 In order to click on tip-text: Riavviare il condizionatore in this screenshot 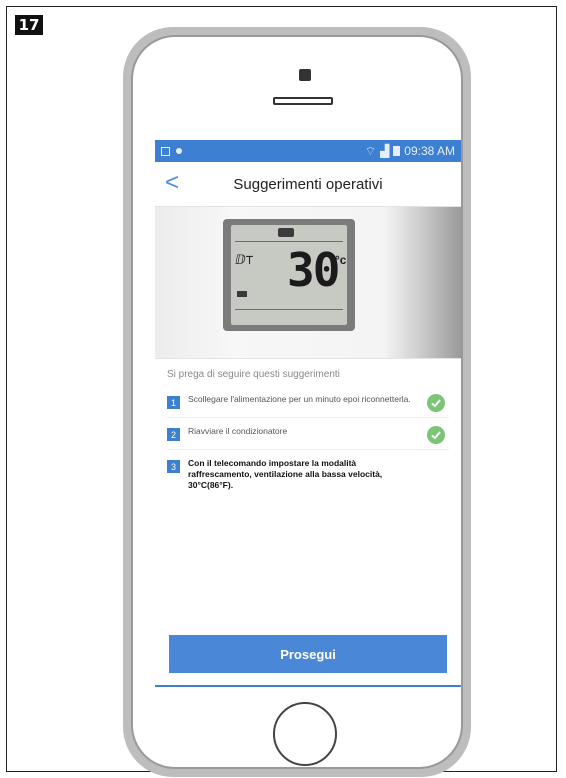, I will do `click(238, 431)`.